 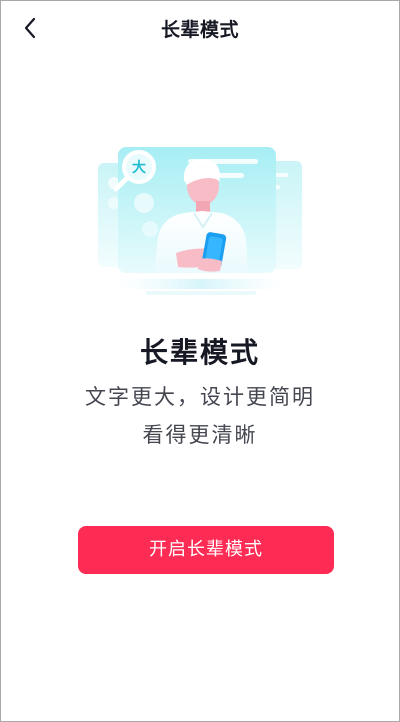 What do you see at coordinates (139, 167) in the screenshot?
I see `magnifier-char: 大` at bounding box center [139, 167].